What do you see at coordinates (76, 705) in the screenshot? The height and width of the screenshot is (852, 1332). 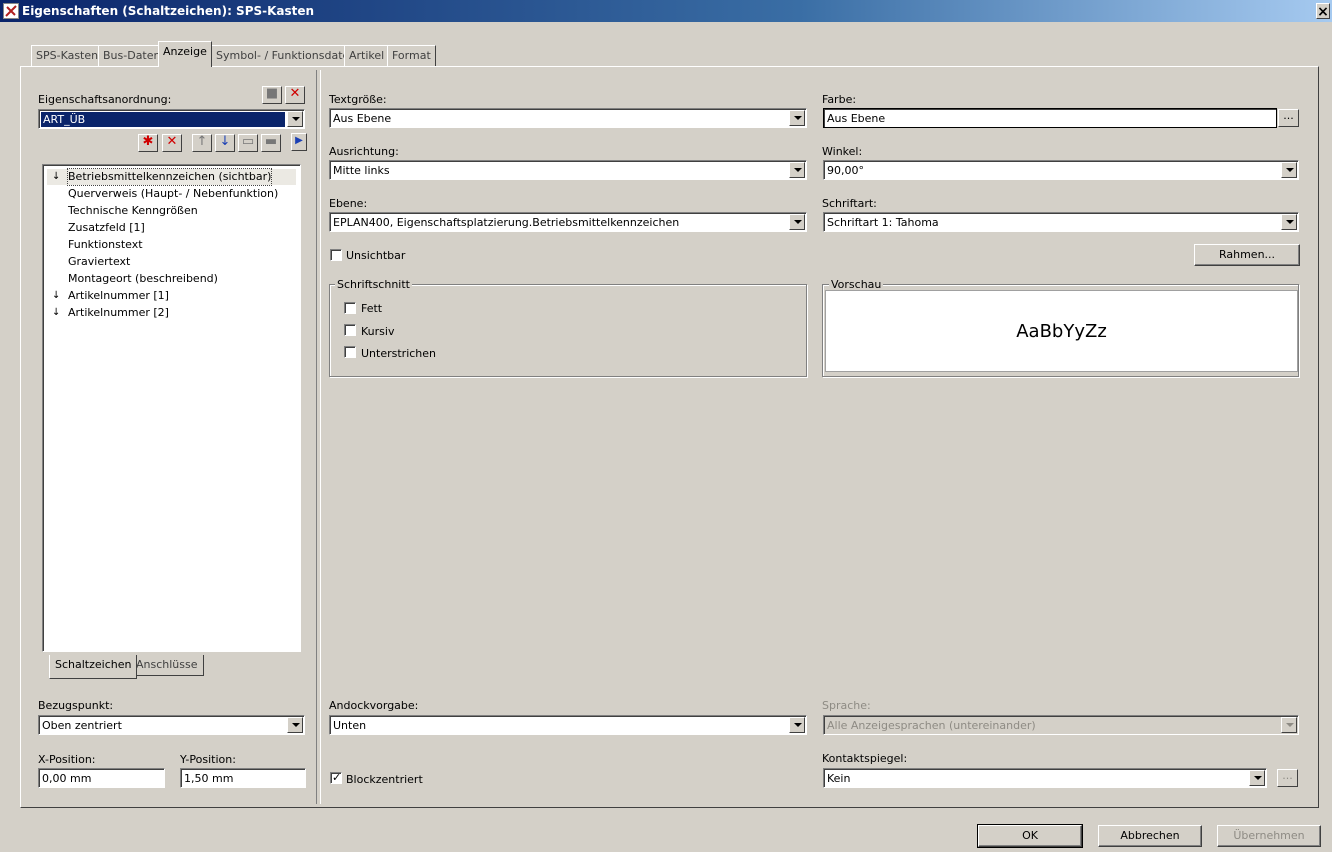 I see `reference-point-label: Bezugspunkt:` at bounding box center [76, 705].